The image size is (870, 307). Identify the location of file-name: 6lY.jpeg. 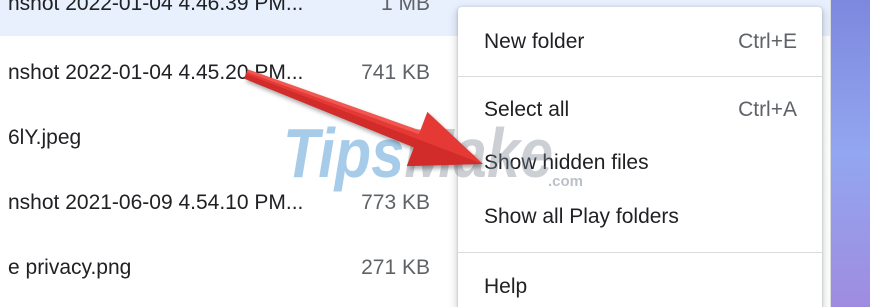
(45, 137).